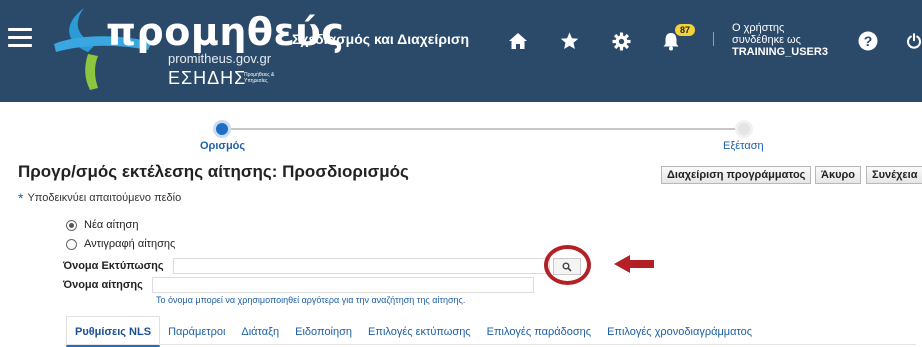 The image size is (922, 347). Describe the element at coordinates (914, 41) in the screenshot. I see `power-icon` at that location.